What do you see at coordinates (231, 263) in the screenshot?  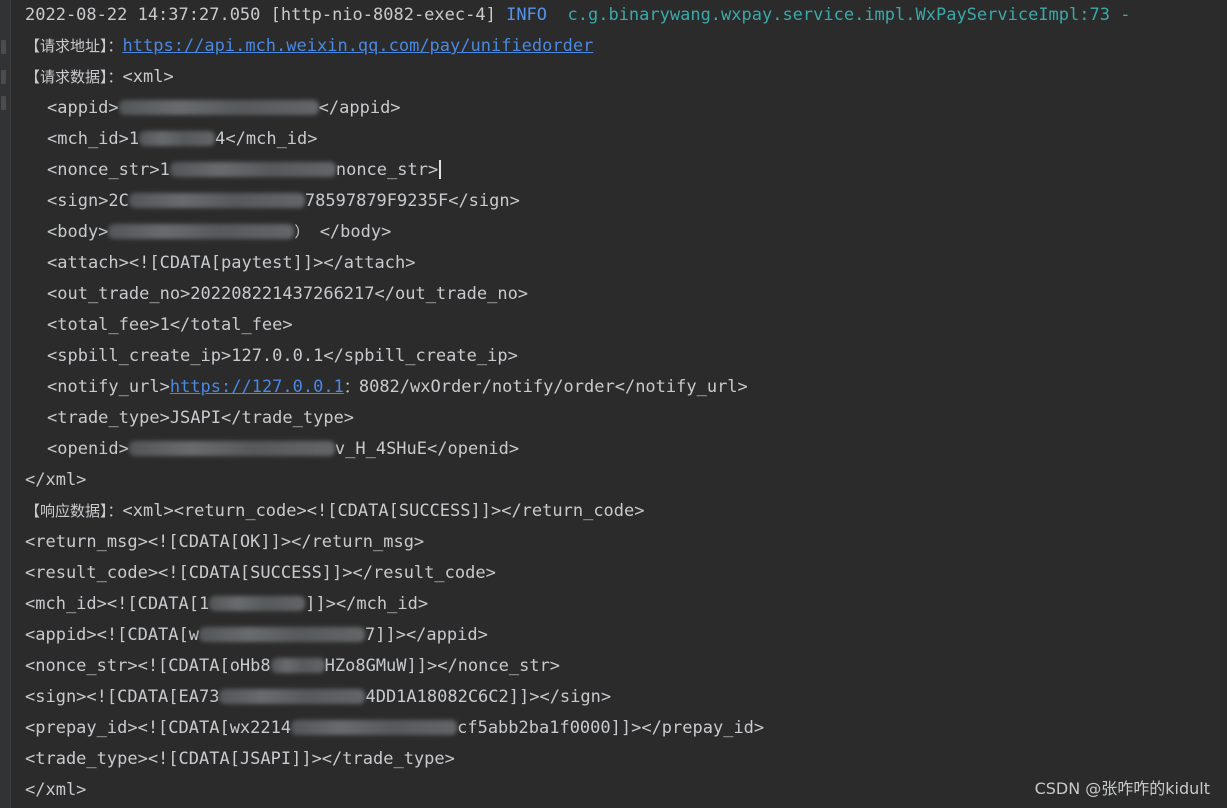 I see `request-attach-line: <attach><![CDATA[paytest]]></attach>` at bounding box center [231, 263].